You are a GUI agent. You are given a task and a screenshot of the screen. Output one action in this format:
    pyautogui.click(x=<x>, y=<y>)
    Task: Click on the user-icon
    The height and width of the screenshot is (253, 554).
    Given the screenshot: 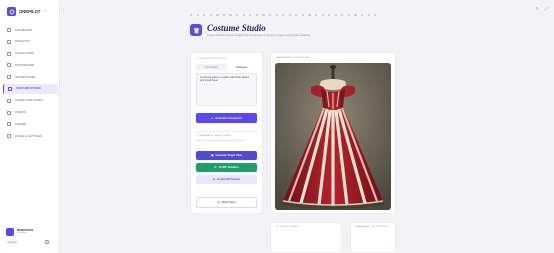 What is the action you would take?
    pyautogui.click(x=9, y=53)
    